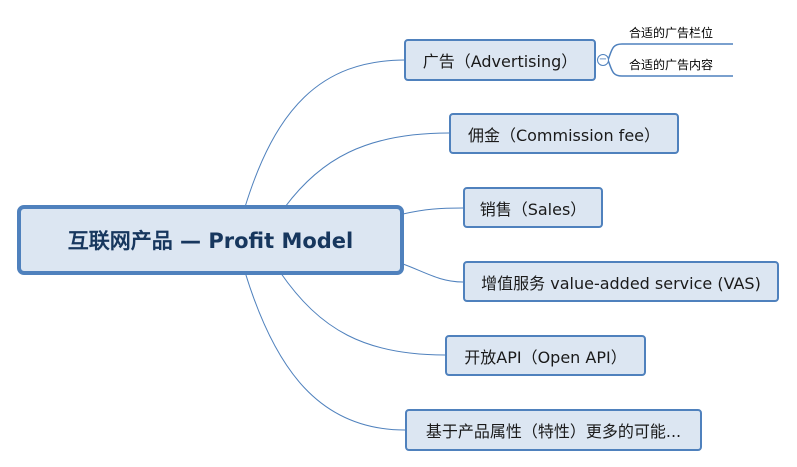  I want to click on advertising-child-content-label: 合适的广告内容, so click(671, 65).